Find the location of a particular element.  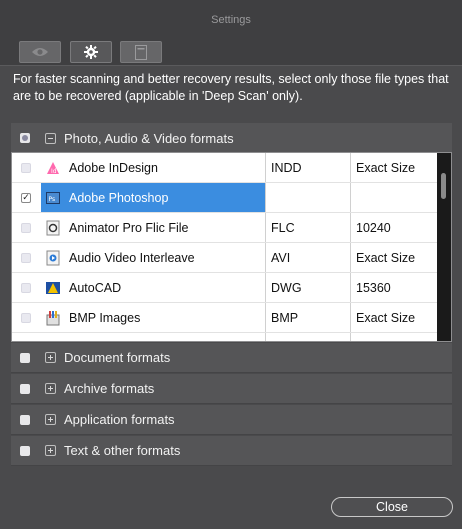

section-label: Text & other formats is located at coordinates (122, 450).